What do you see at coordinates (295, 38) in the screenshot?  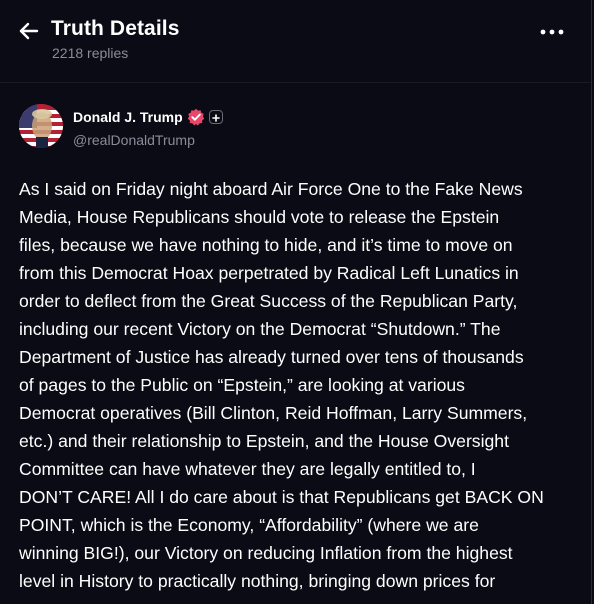 I see `page-header: Truth Details 2218 replies` at bounding box center [295, 38].